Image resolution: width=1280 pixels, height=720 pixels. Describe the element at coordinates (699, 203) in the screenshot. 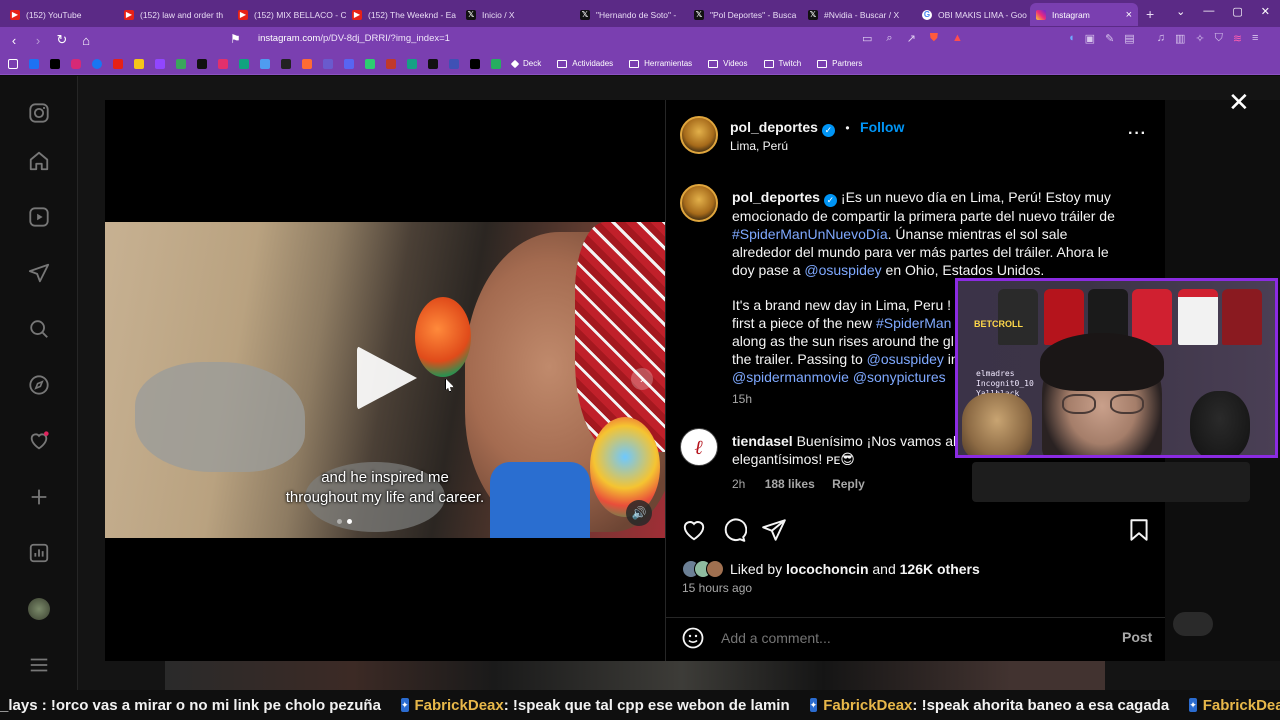

I see `caption-author-avatar` at that location.